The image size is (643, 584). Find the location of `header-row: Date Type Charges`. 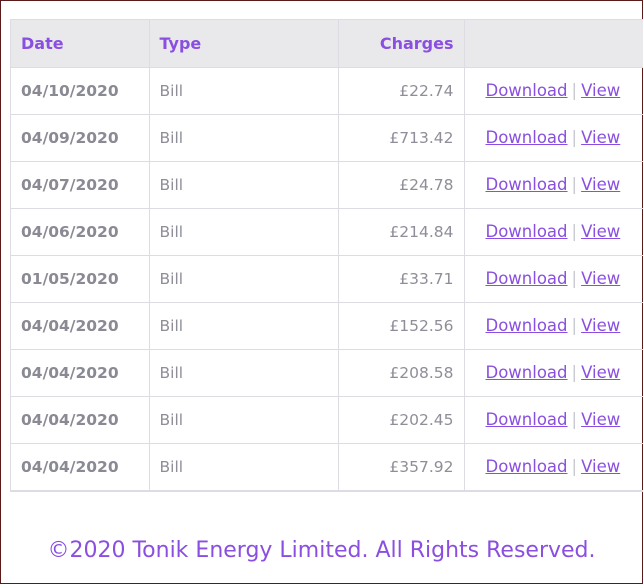

header-row: Date Type Charges is located at coordinates (327, 44).